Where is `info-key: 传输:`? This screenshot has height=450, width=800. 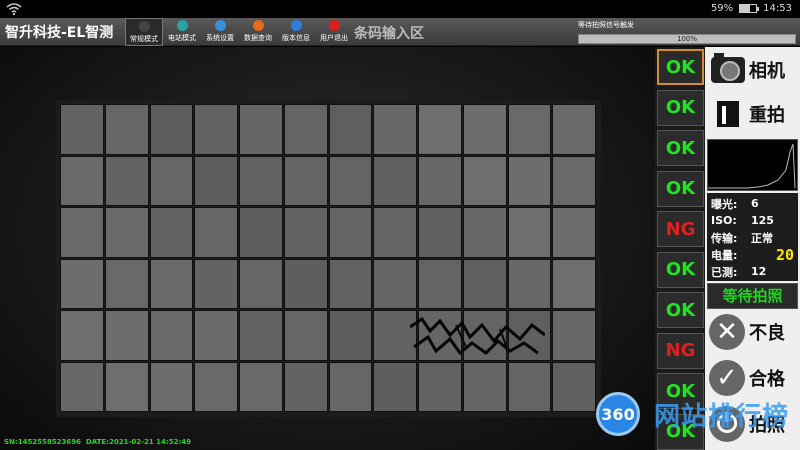 info-key: 传输: is located at coordinates (724, 238).